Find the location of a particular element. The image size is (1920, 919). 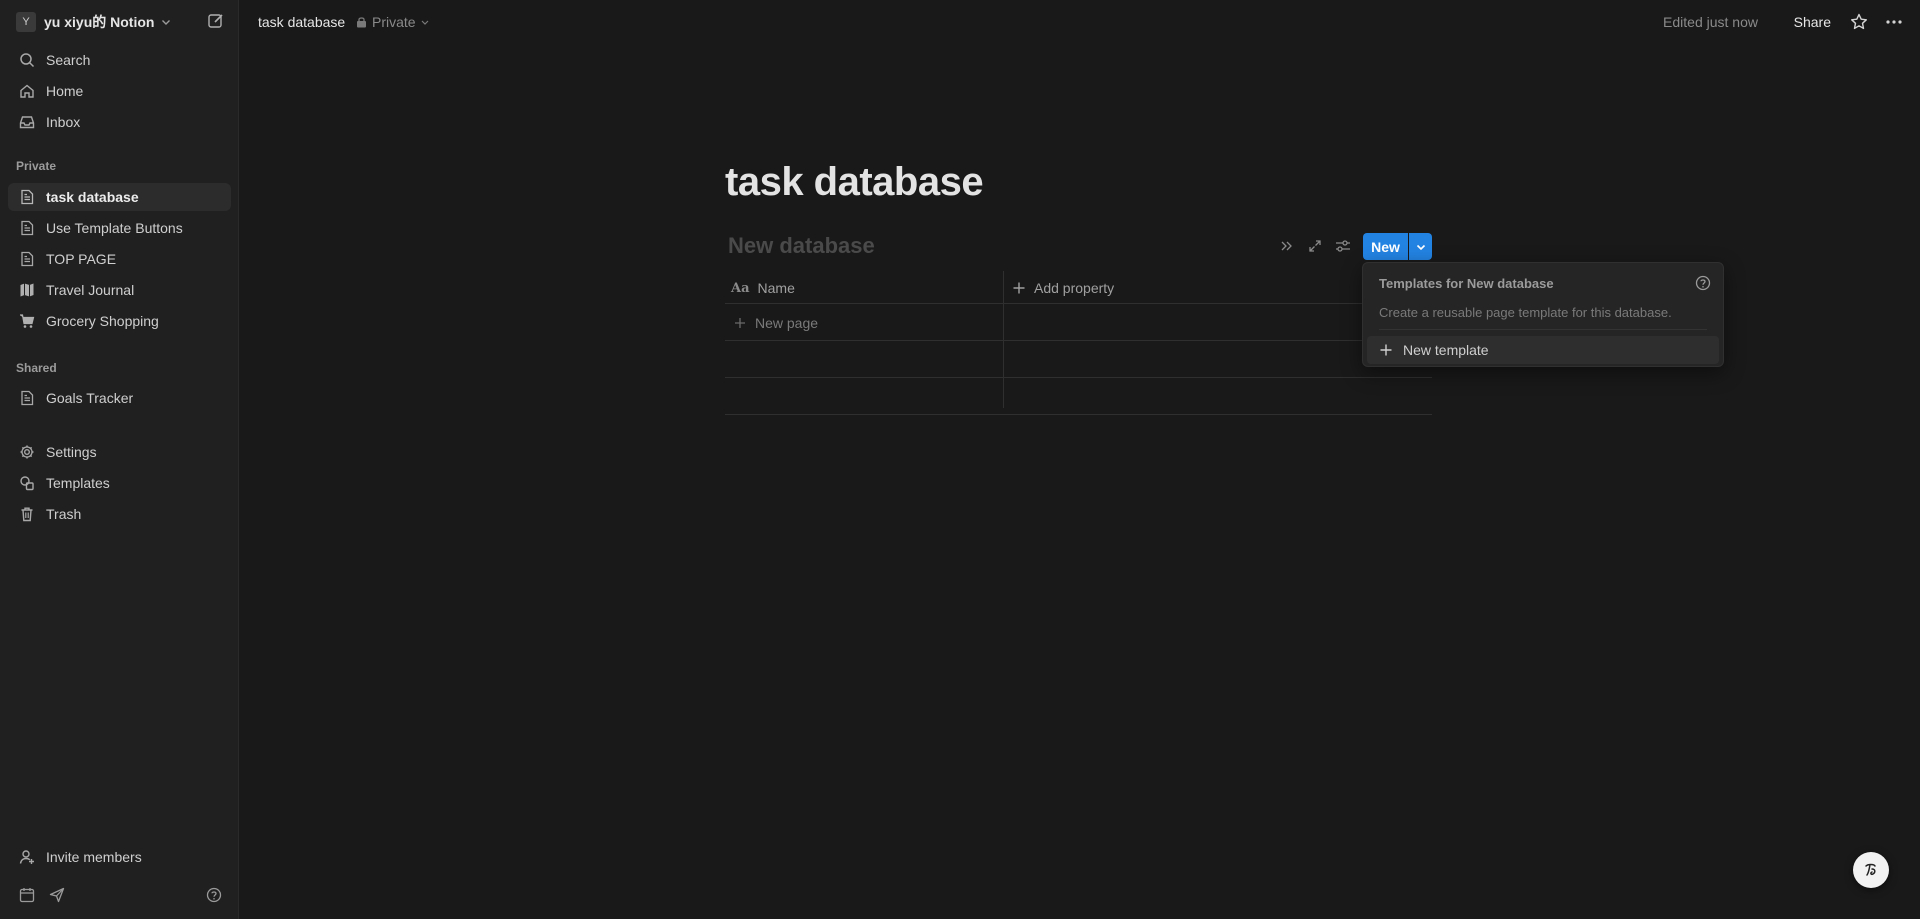

new-page-compose-icon is located at coordinates (216, 21).